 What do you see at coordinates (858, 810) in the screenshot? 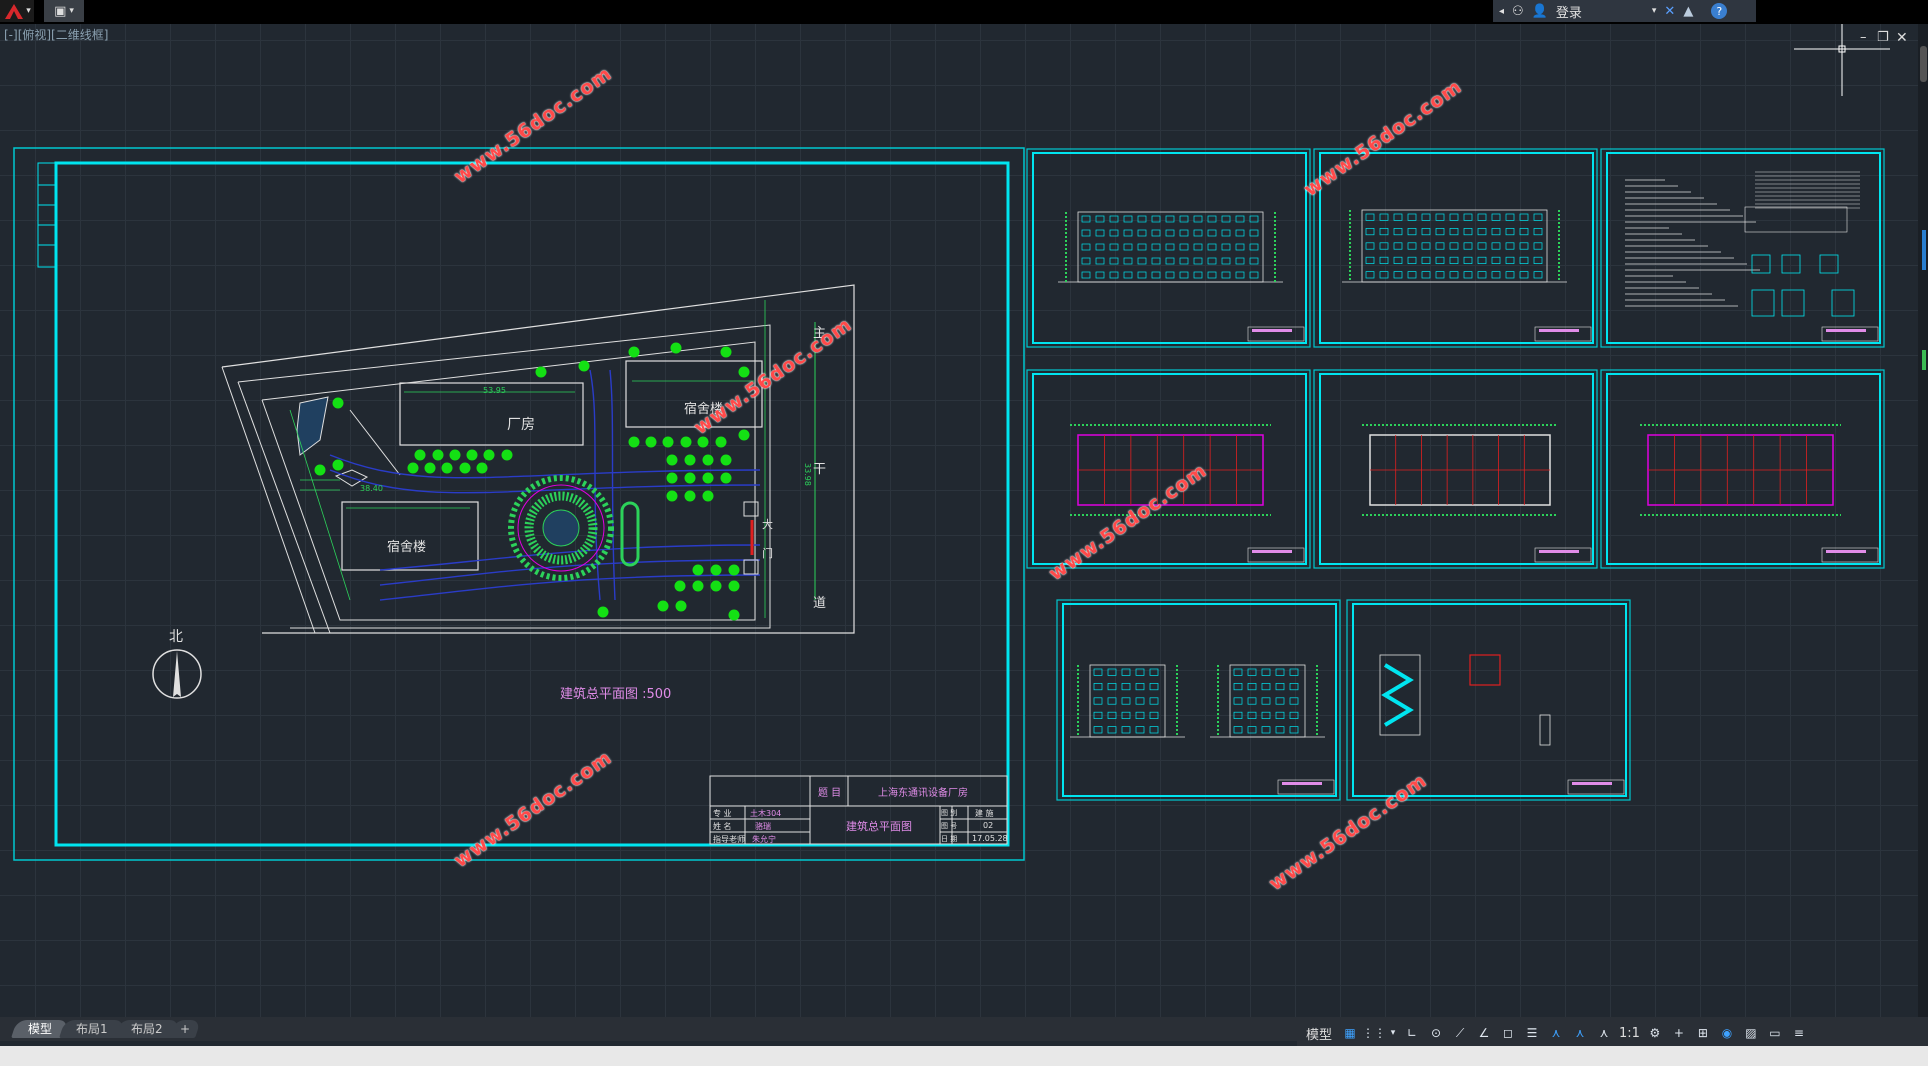
I see `title-block` at bounding box center [858, 810].